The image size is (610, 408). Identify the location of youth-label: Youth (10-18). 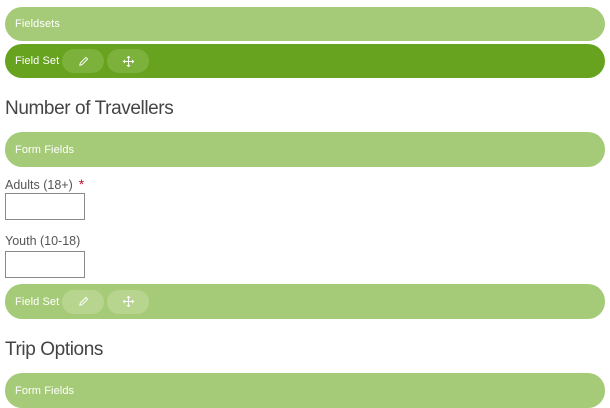
(43, 241).